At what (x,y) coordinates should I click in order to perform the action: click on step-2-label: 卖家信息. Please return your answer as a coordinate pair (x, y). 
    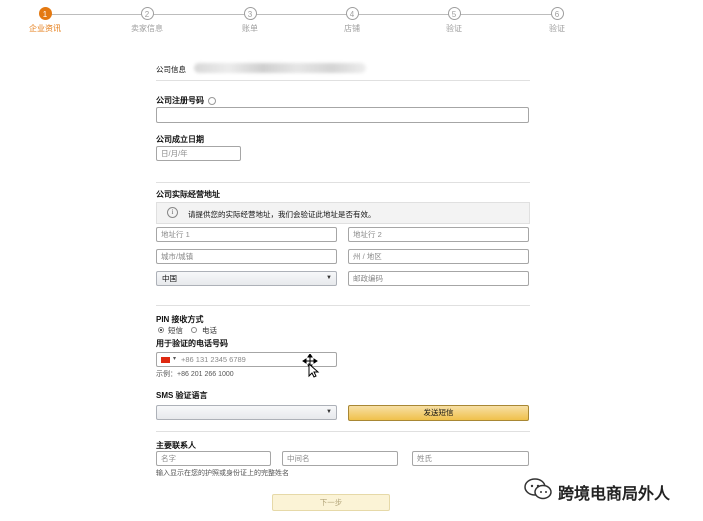
    Looking at the image, I should click on (147, 28).